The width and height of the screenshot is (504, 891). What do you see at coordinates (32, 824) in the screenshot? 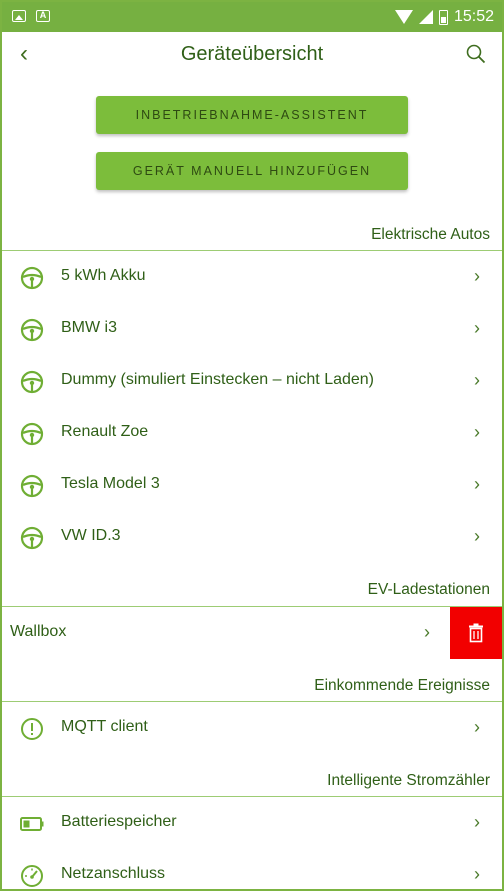
I see `battery-icon` at bounding box center [32, 824].